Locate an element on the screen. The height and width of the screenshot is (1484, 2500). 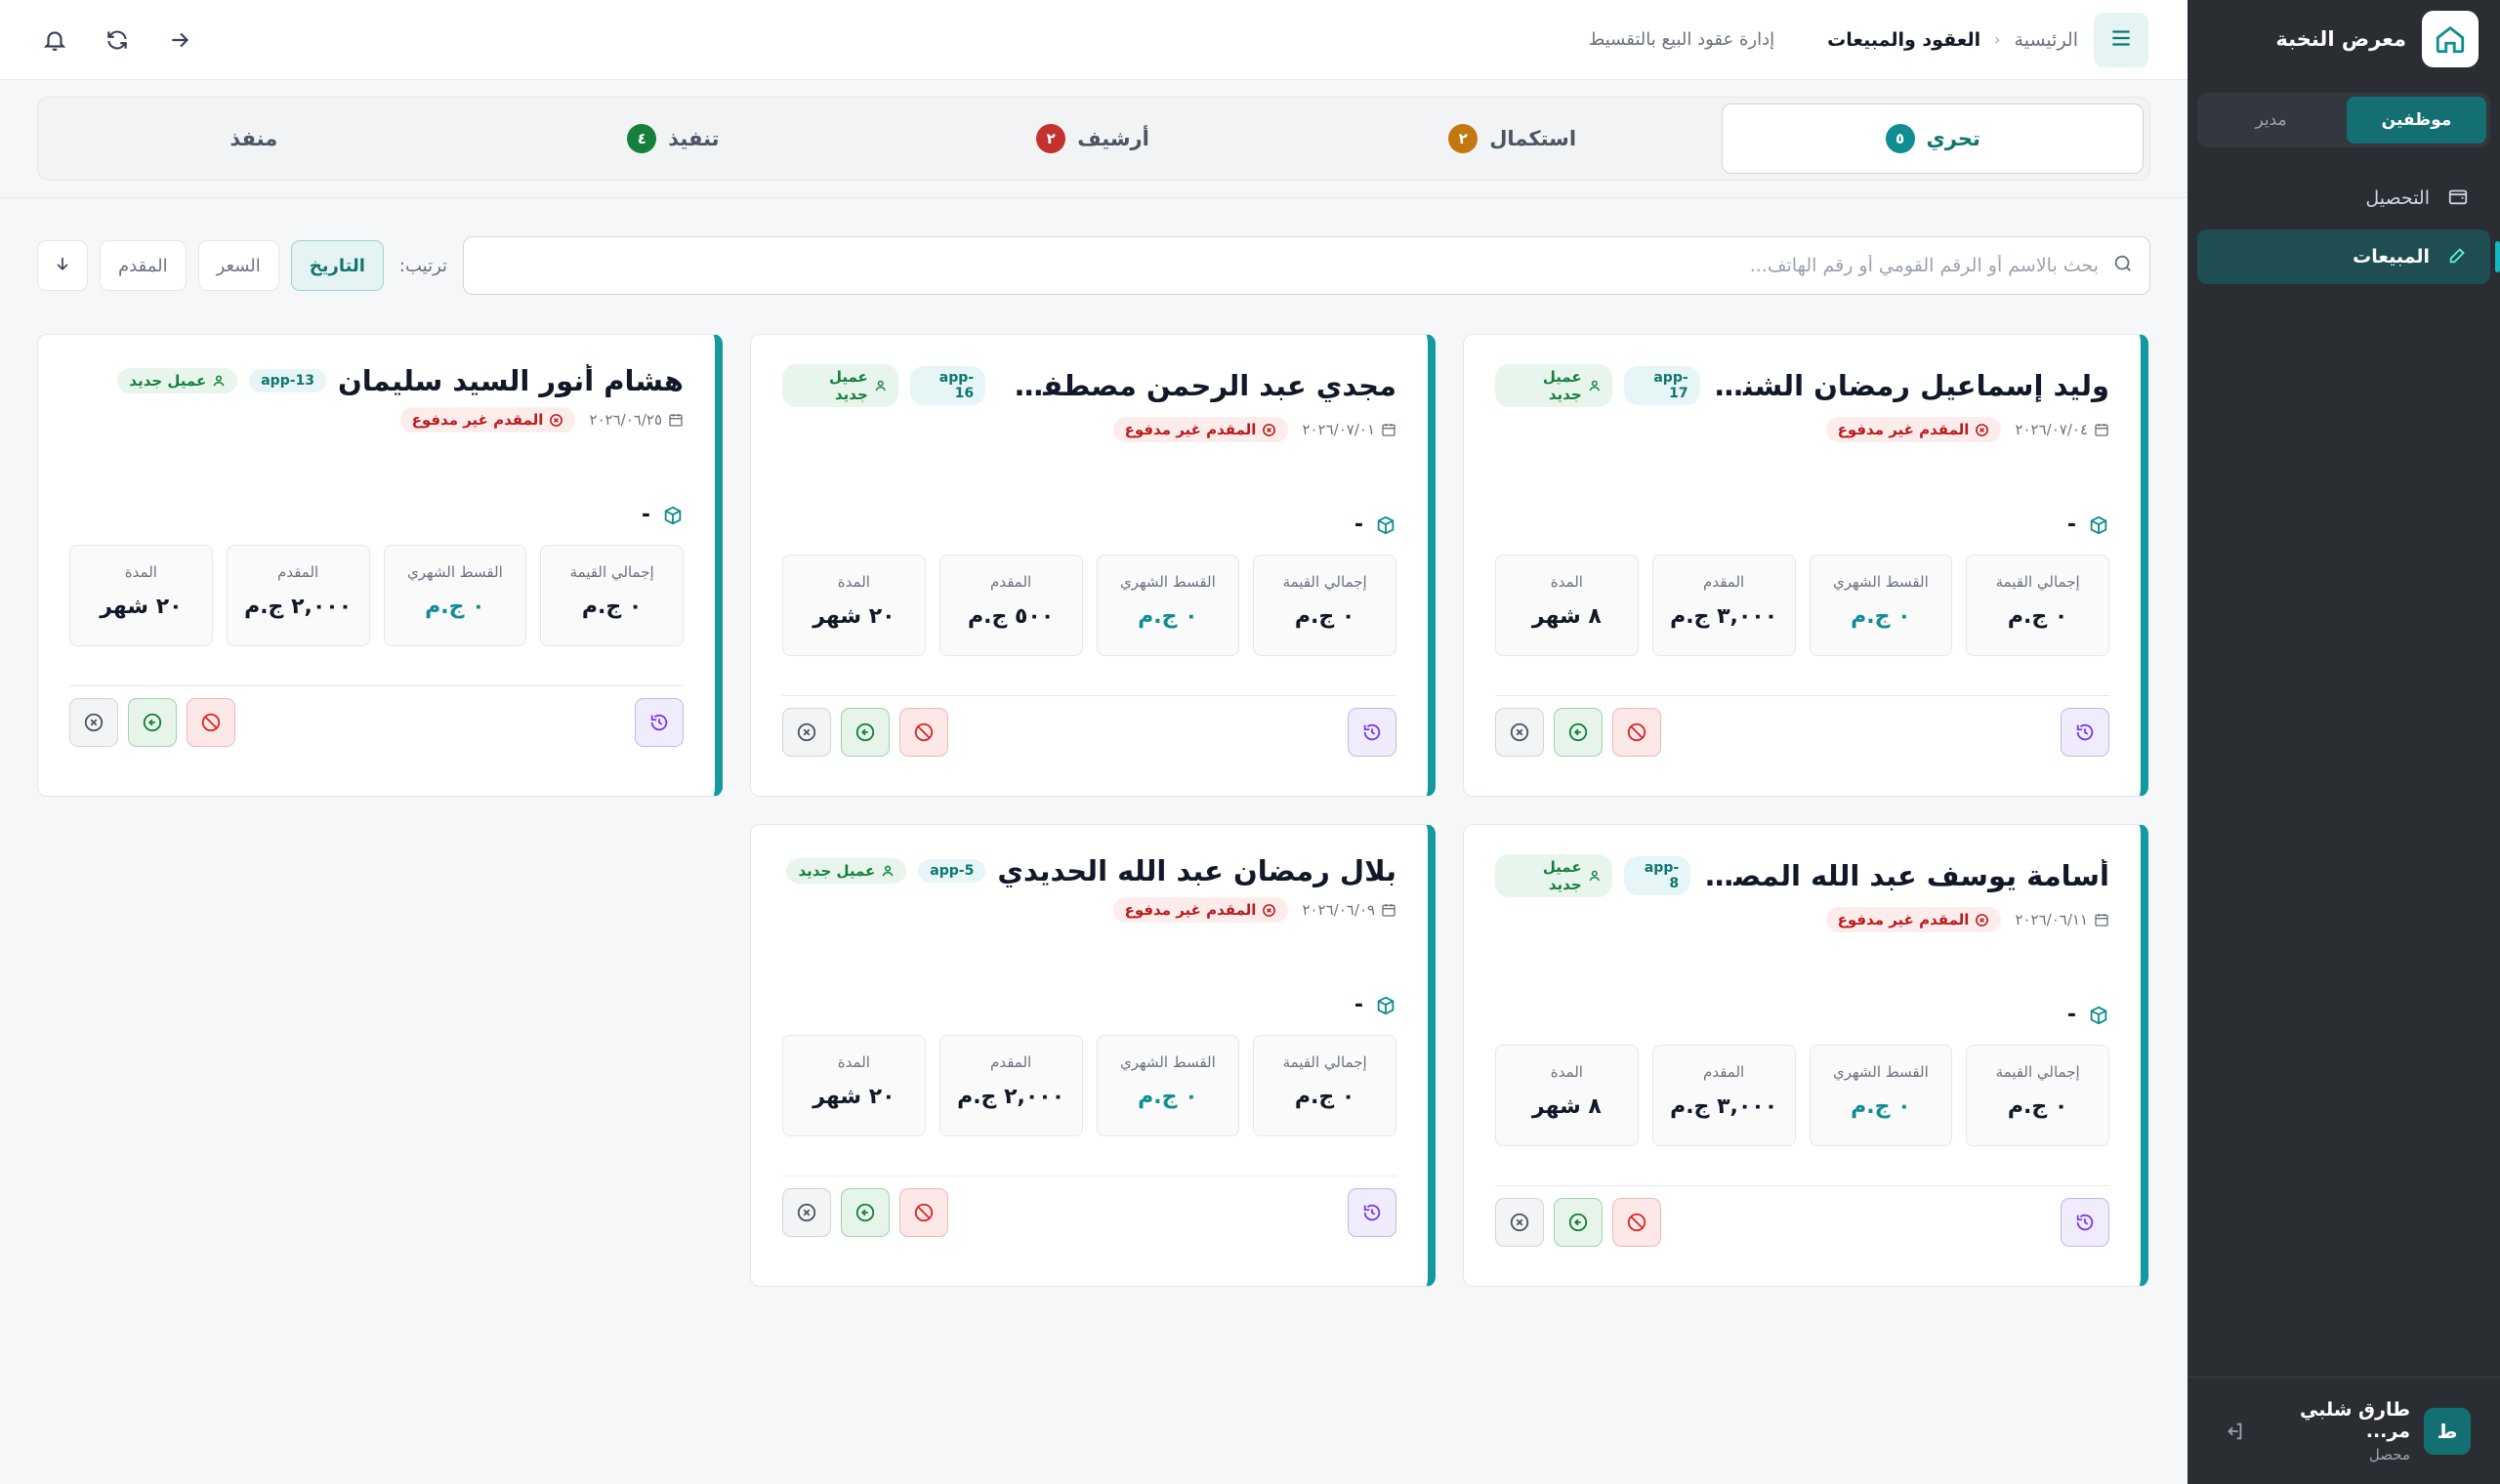
tab-execution: تنفيذ ٤ is located at coordinates (674, 139).